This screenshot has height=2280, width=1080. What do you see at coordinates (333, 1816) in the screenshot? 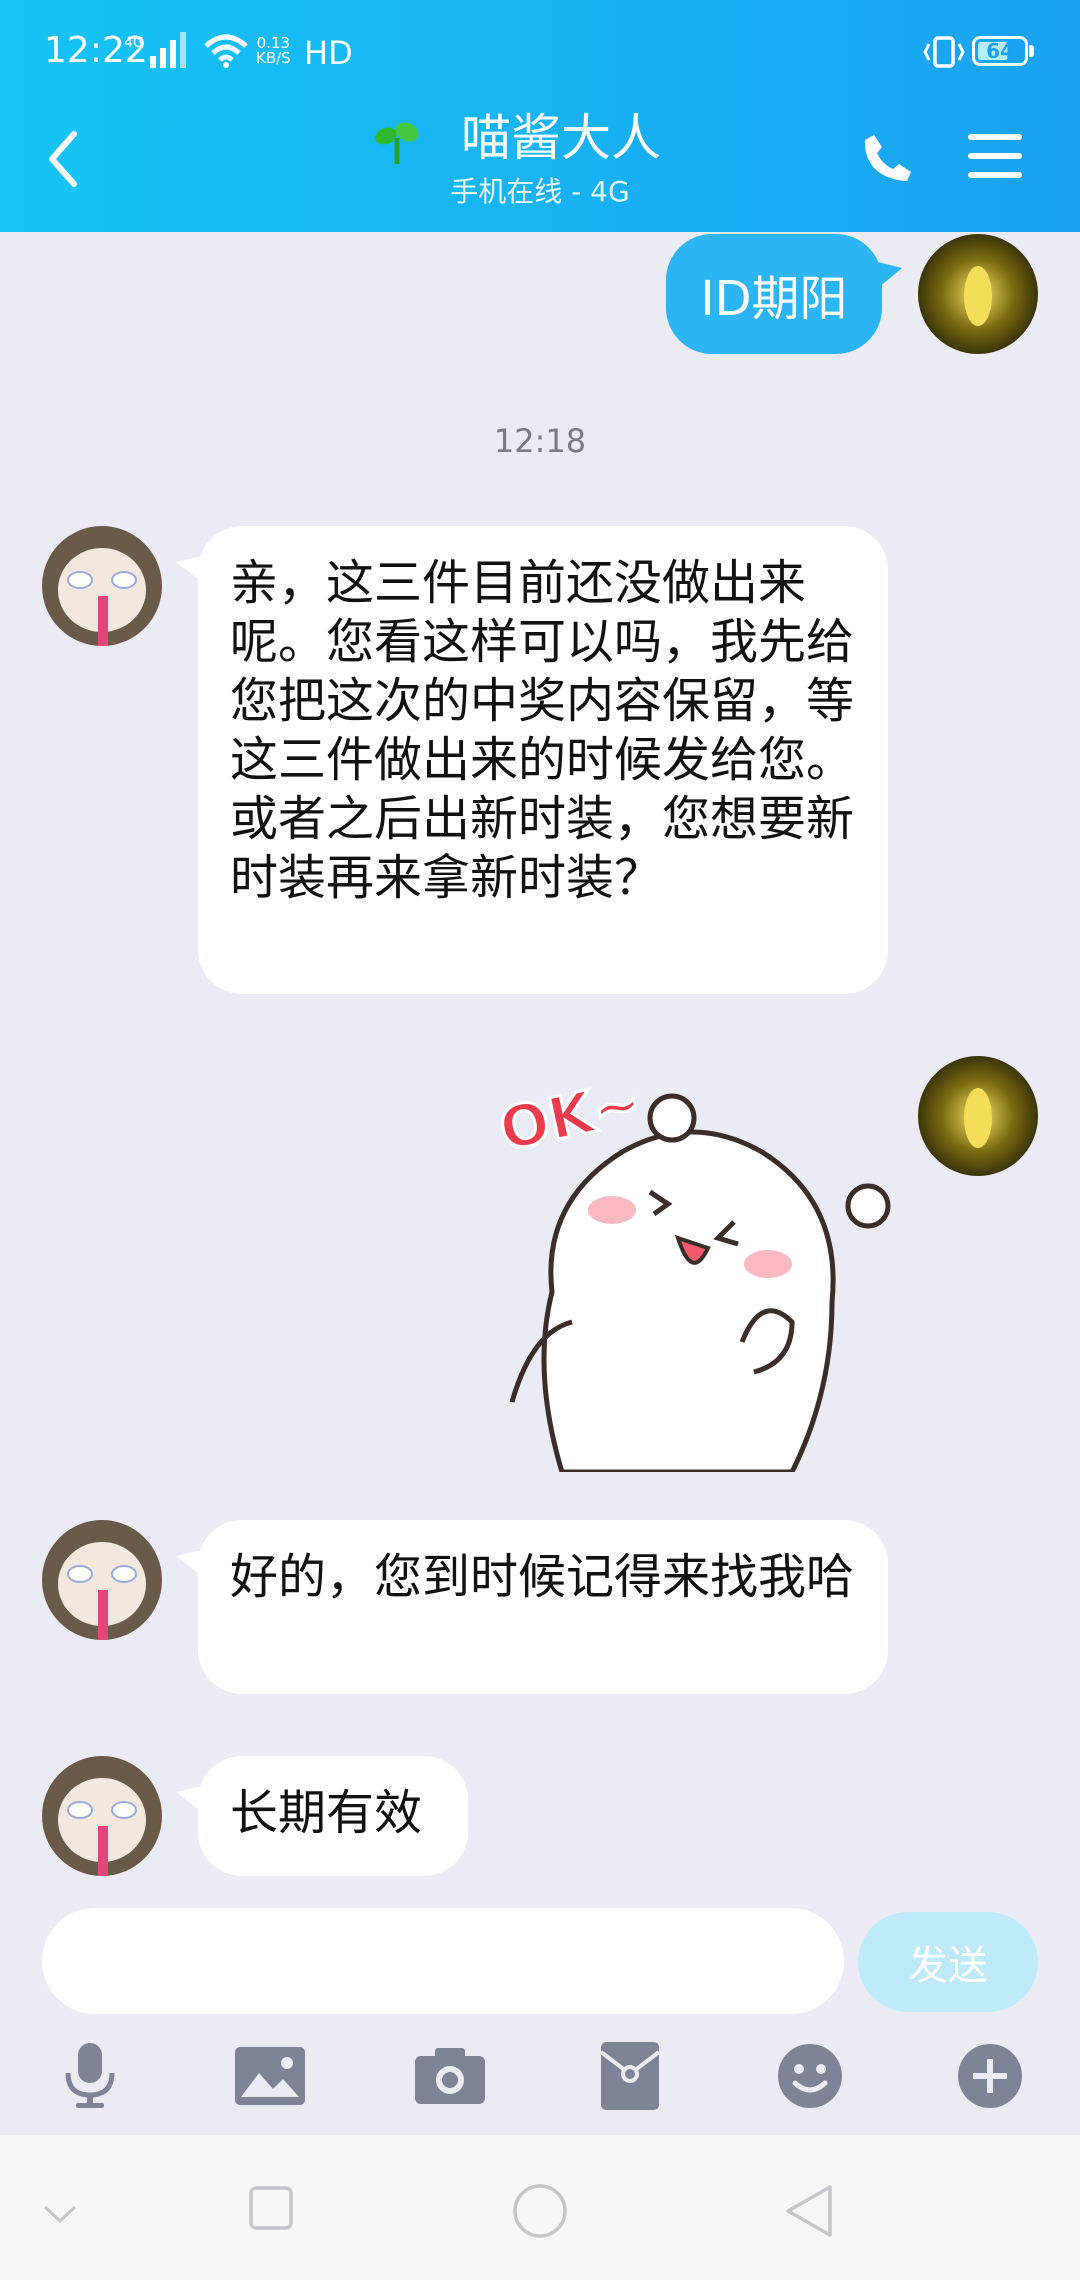
I see `contact-message-bubble: 长期有效` at bounding box center [333, 1816].